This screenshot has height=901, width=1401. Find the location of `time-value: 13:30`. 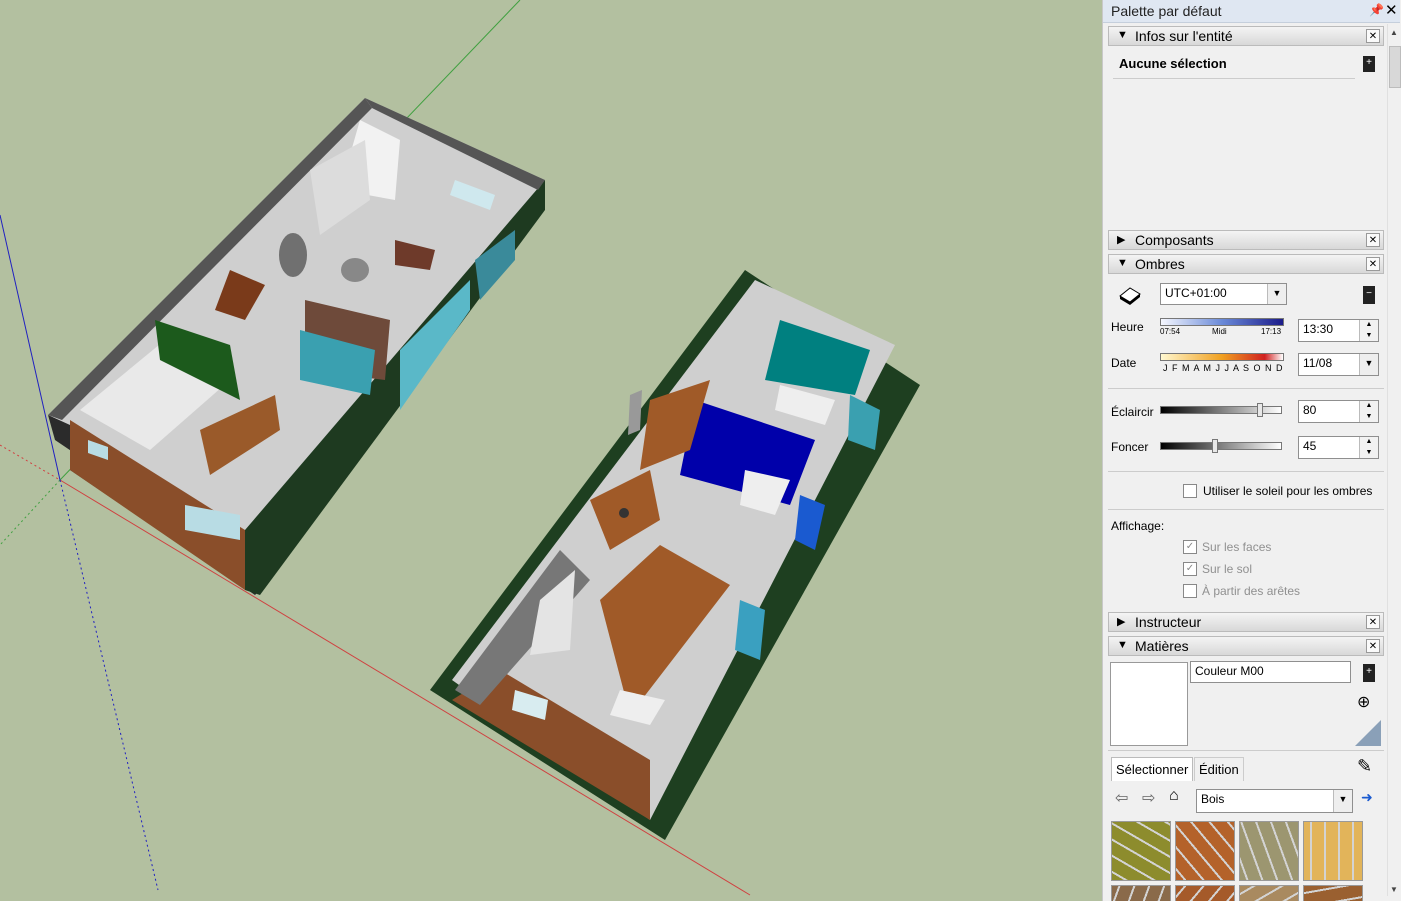

time-value: 13:30 is located at coordinates (1318, 329).